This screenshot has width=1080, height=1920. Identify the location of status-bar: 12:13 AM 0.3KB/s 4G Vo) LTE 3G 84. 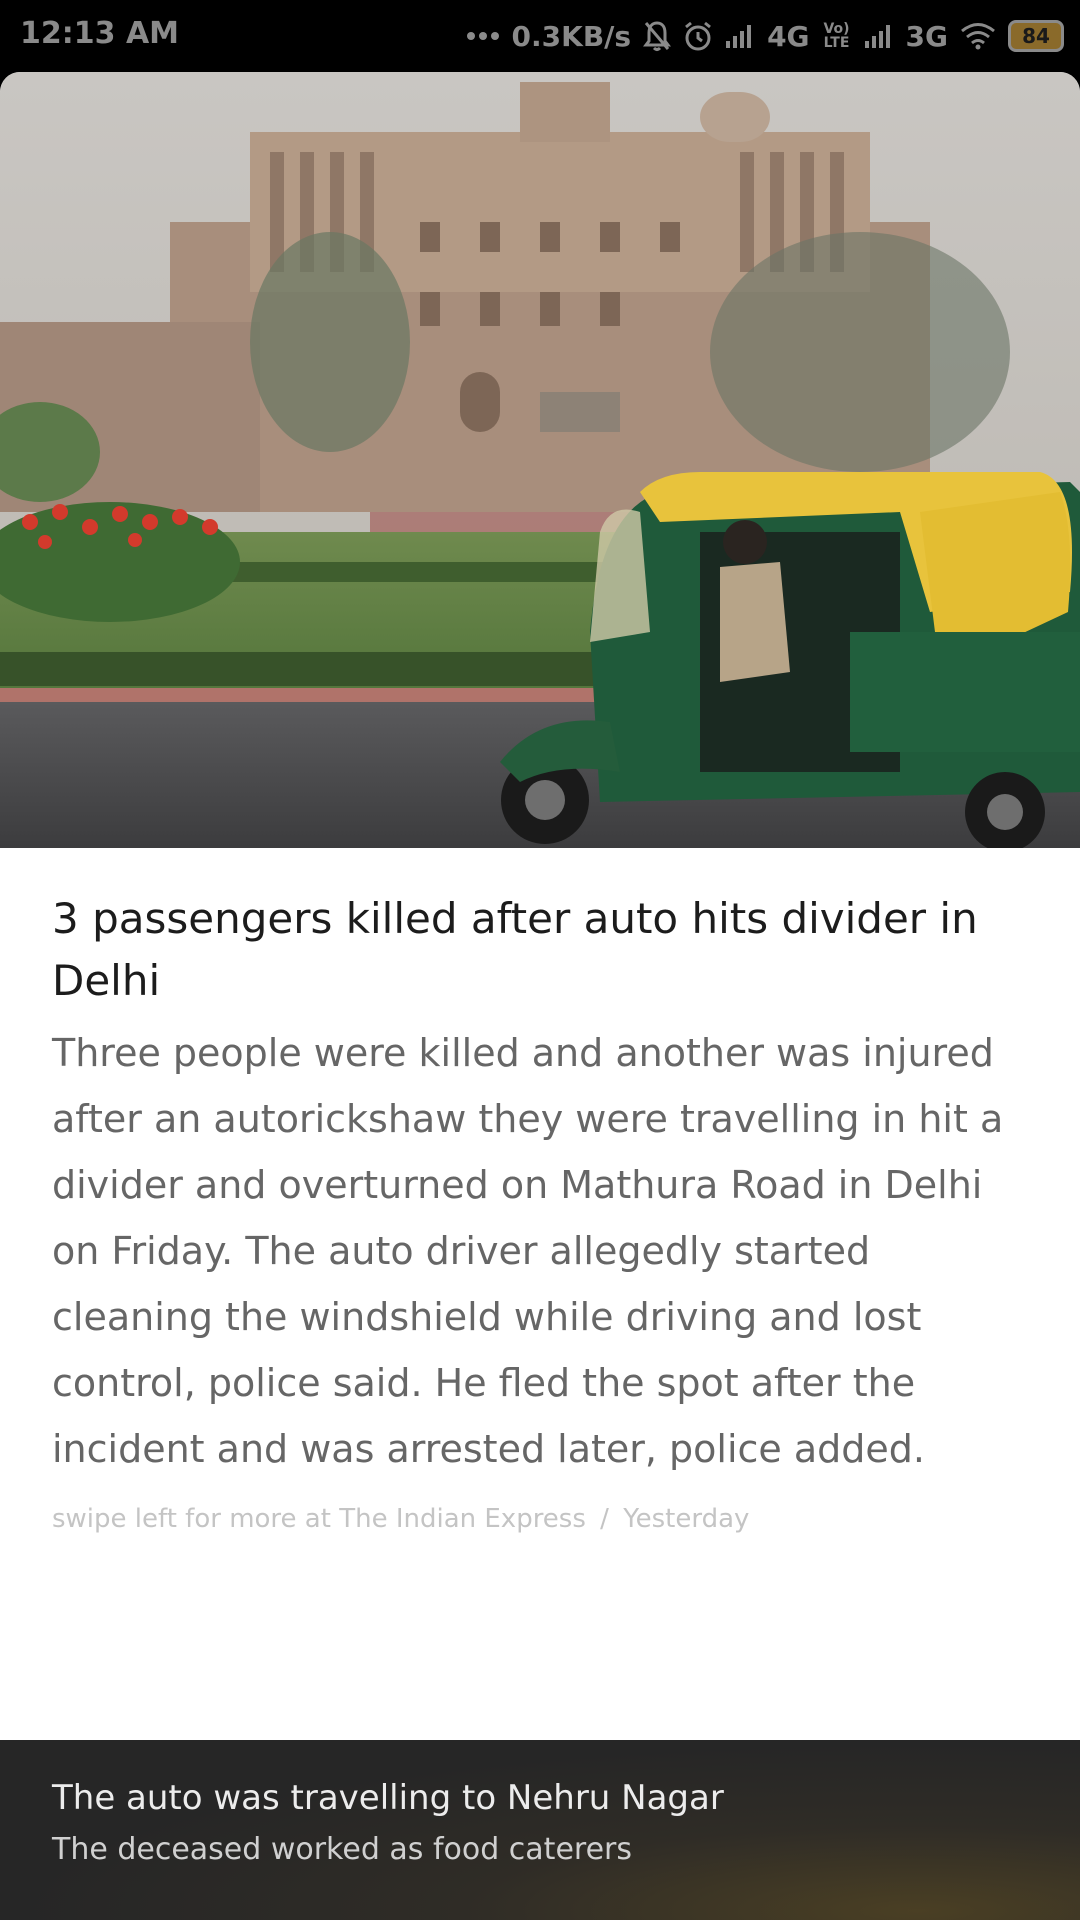
(540, 36).